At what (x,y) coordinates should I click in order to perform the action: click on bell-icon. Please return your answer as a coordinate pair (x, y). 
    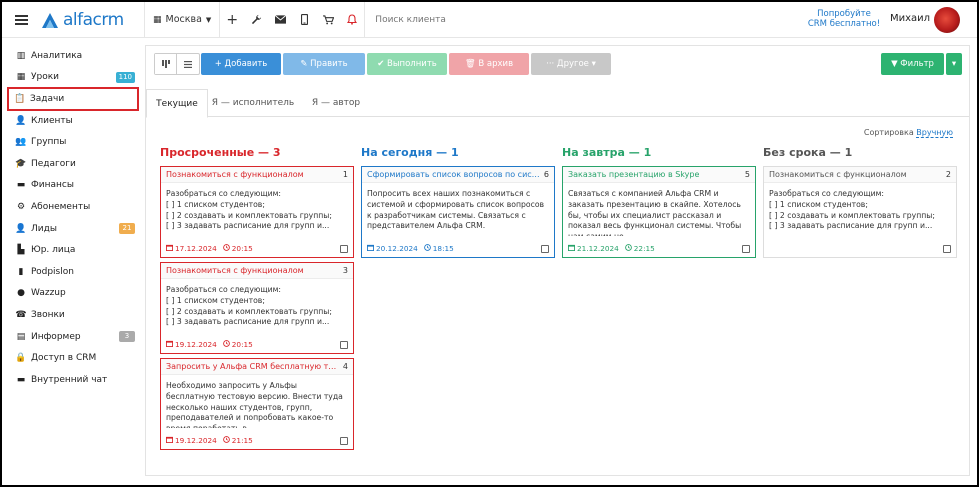
    Looking at the image, I should click on (352, 20).